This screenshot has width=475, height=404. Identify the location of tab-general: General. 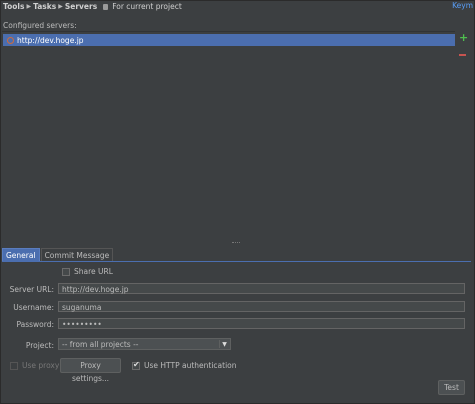
(21, 254).